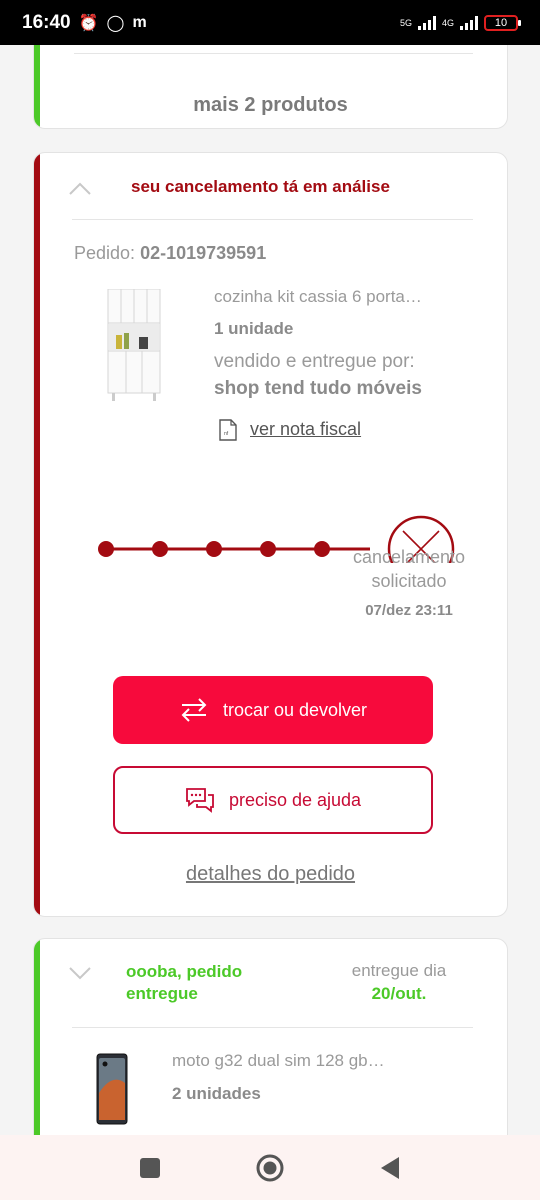 This screenshot has height=1200, width=540. What do you see at coordinates (390, 1168) in the screenshot?
I see `back-triangle-icon` at bounding box center [390, 1168].